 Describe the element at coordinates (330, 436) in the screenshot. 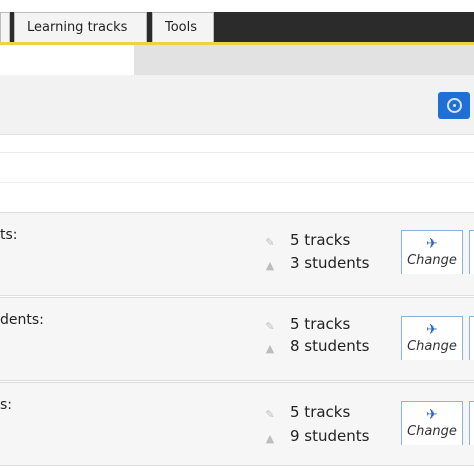

I see `students-count-label: 9 students` at that location.